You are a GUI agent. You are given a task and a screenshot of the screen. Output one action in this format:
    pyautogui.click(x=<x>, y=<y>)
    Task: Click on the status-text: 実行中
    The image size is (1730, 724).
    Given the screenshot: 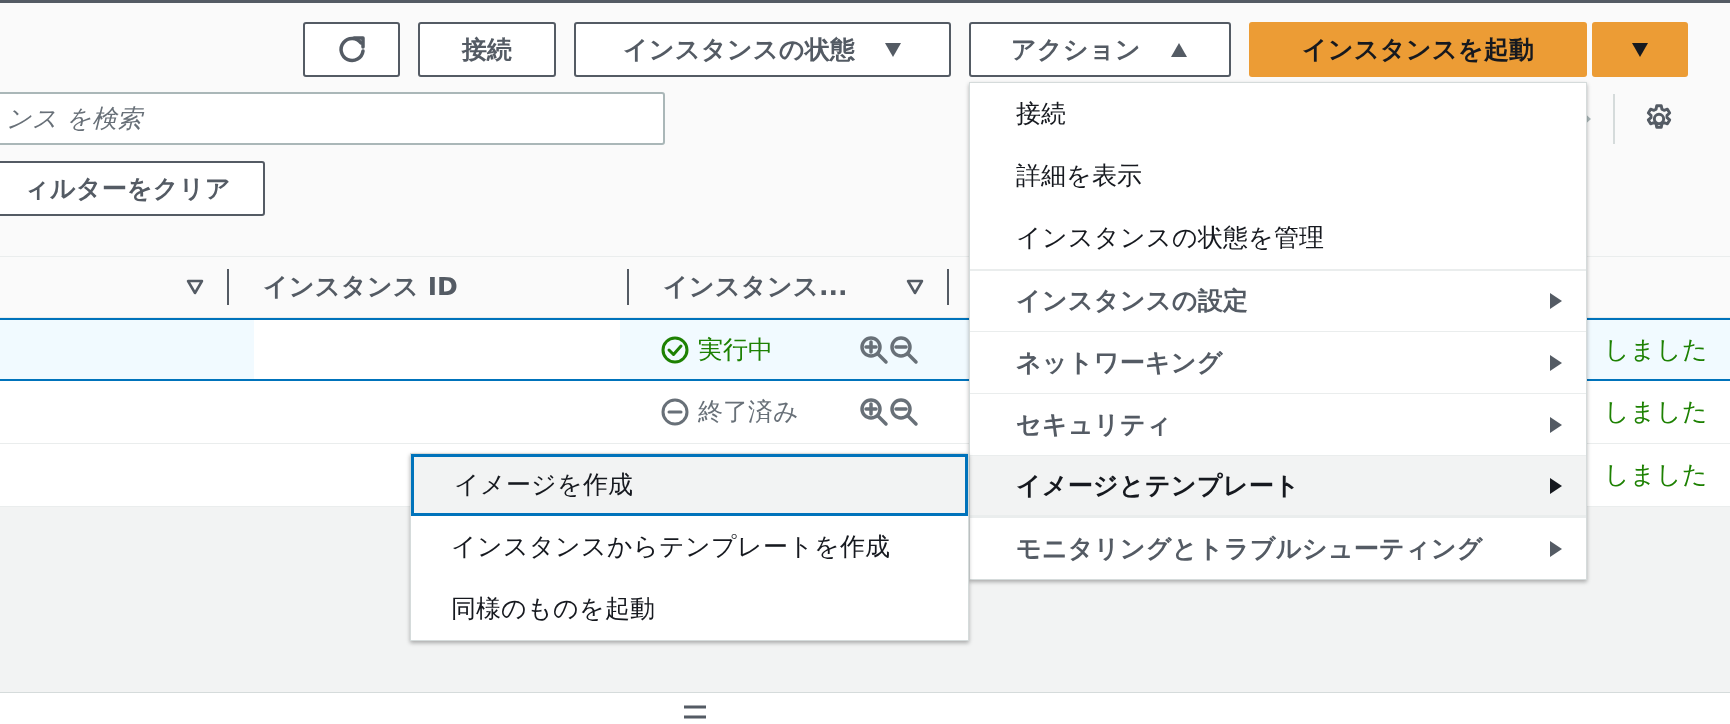 What is the action you would take?
    pyautogui.click(x=735, y=349)
    